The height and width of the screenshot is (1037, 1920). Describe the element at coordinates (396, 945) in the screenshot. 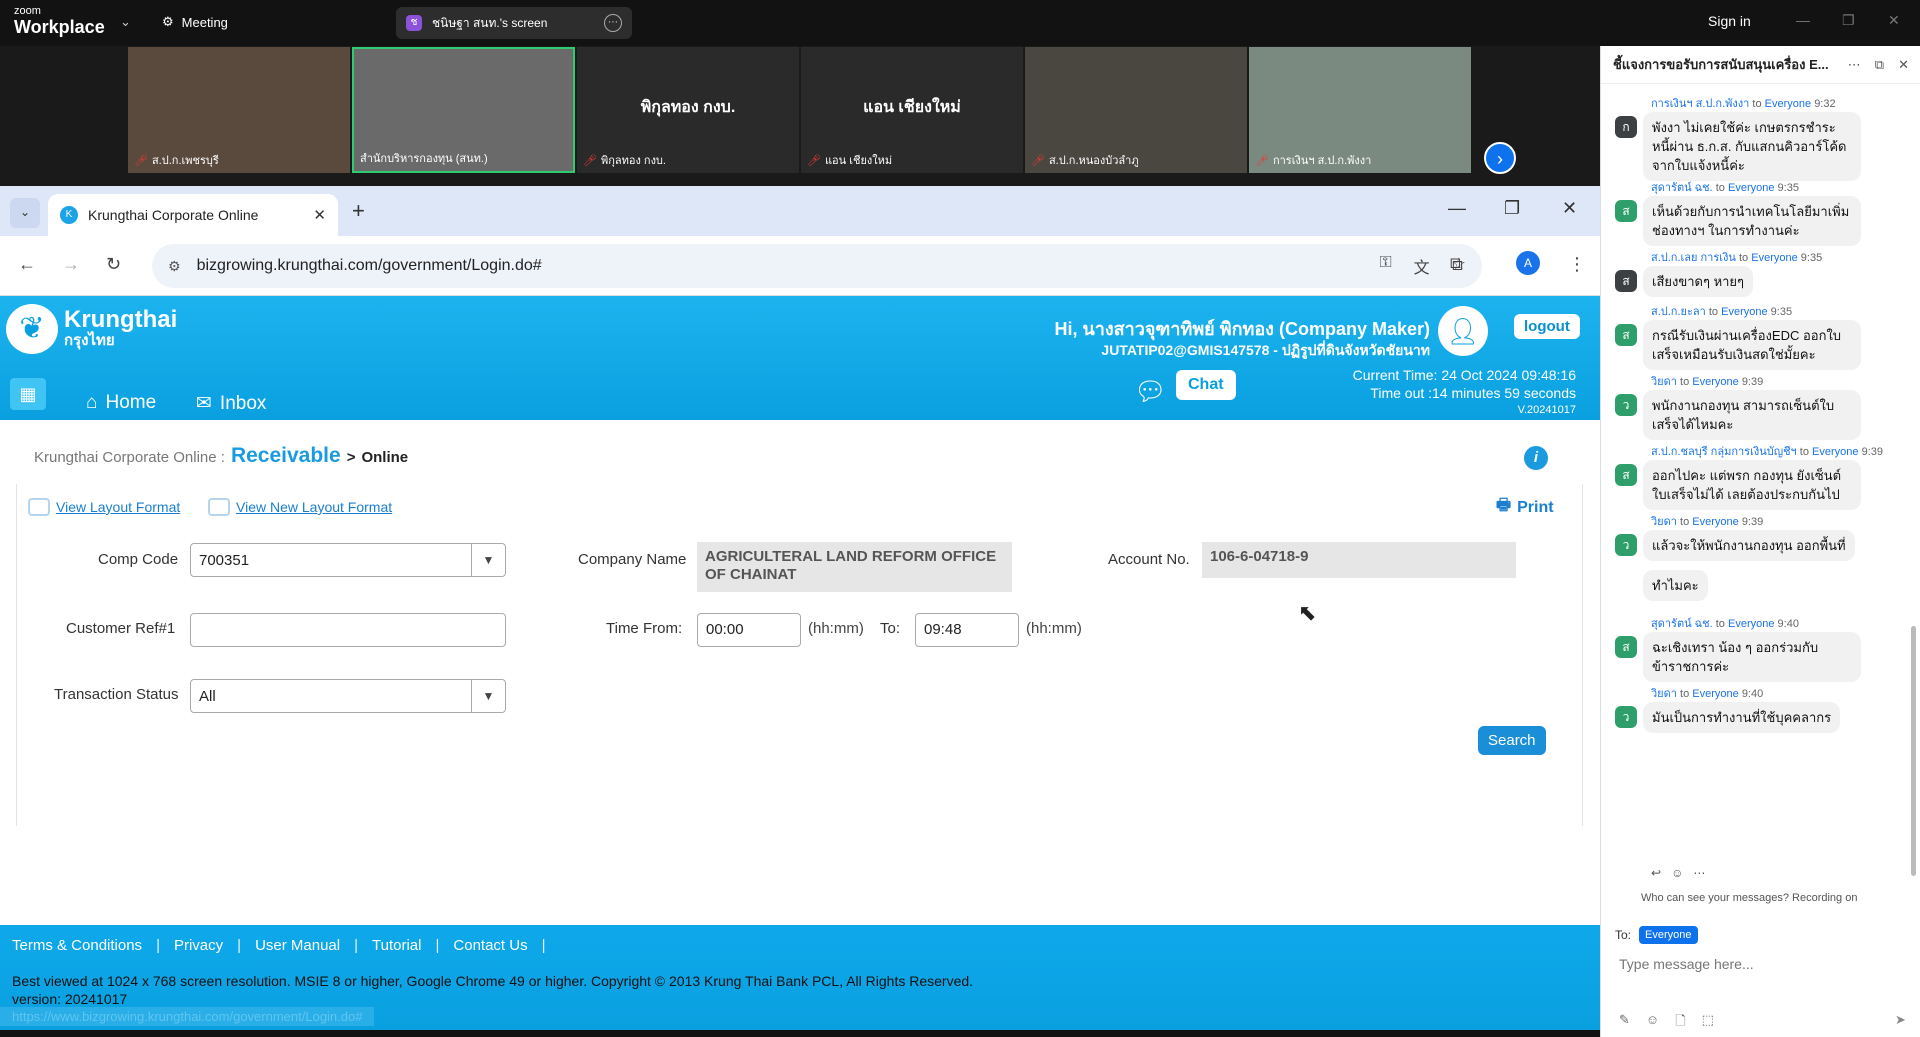

I see `footer-link-tutorial: Tutorial` at that location.